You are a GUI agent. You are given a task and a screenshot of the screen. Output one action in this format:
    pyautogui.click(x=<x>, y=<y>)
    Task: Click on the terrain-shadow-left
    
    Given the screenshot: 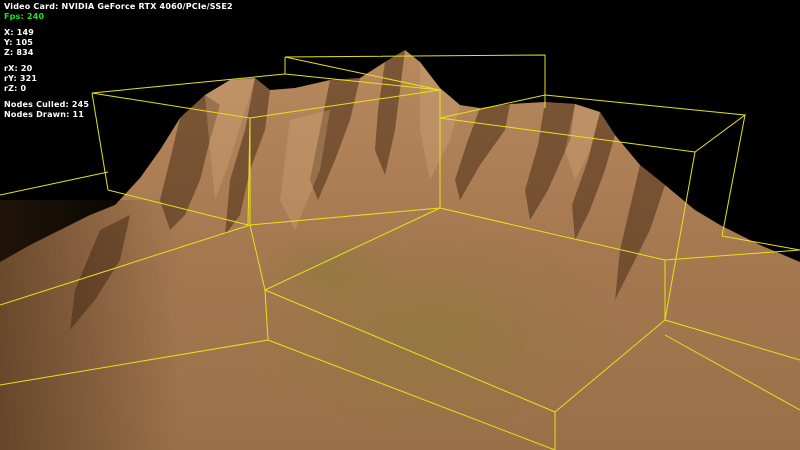 What is the action you would take?
    pyautogui.click(x=90, y=325)
    